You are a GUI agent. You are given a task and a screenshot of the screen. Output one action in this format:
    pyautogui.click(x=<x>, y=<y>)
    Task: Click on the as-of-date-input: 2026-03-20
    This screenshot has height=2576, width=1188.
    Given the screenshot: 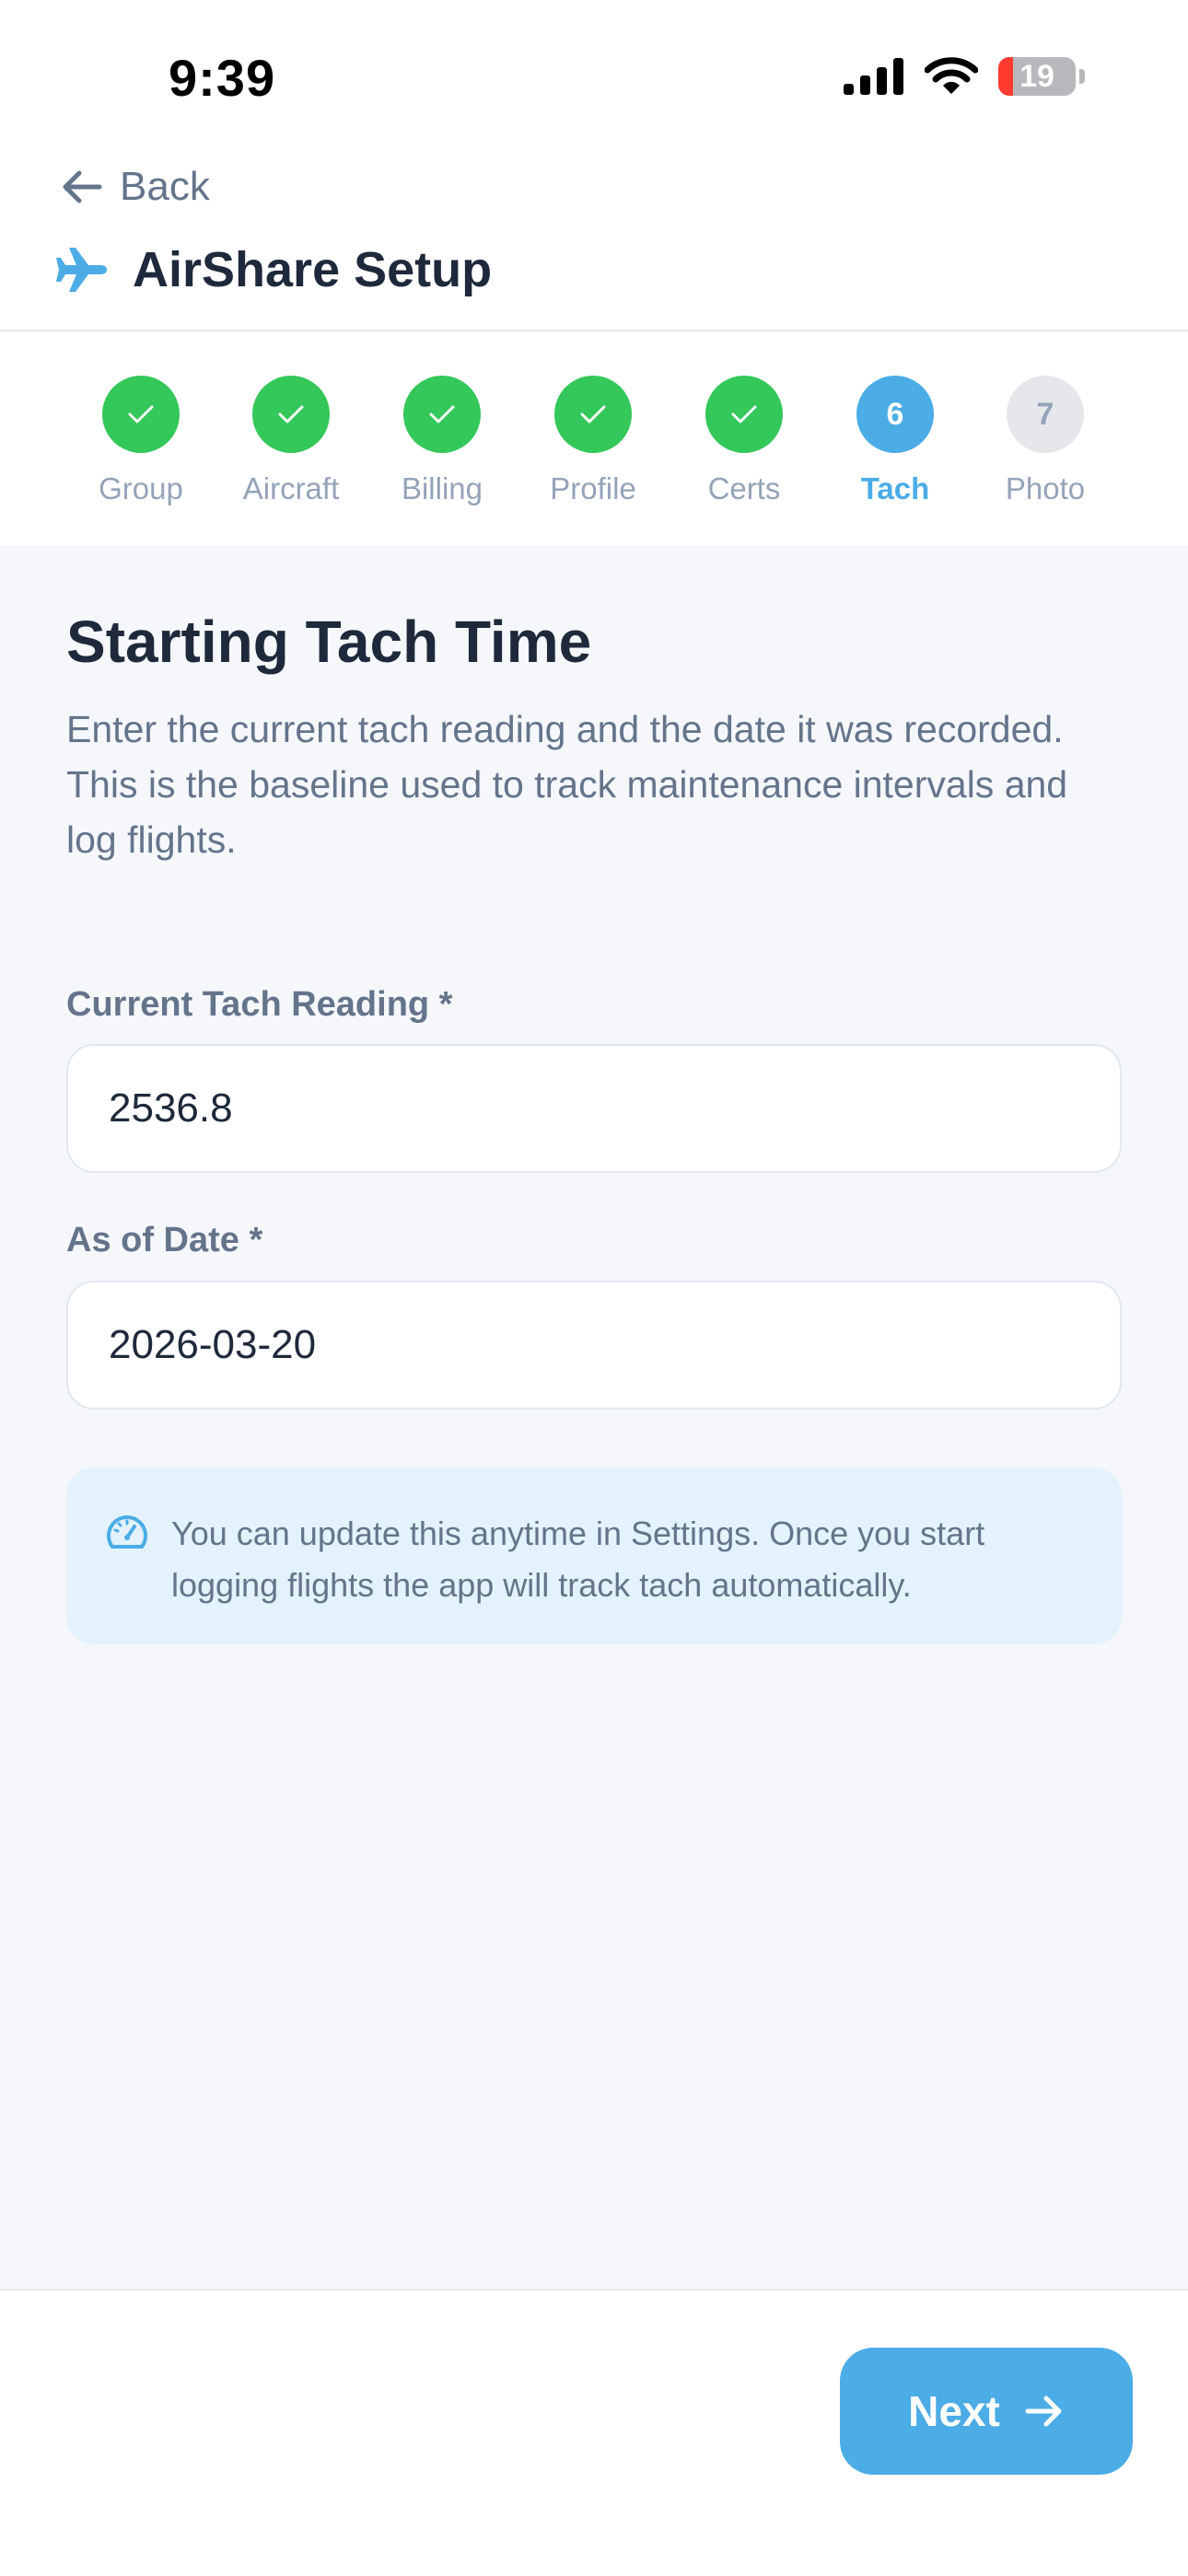 What is the action you would take?
    pyautogui.click(x=594, y=1345)
    